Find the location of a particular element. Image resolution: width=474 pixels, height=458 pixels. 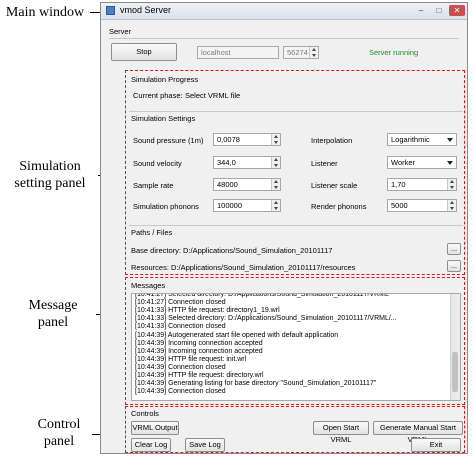

port-field: 56274 is located at coordinates (301, 52).